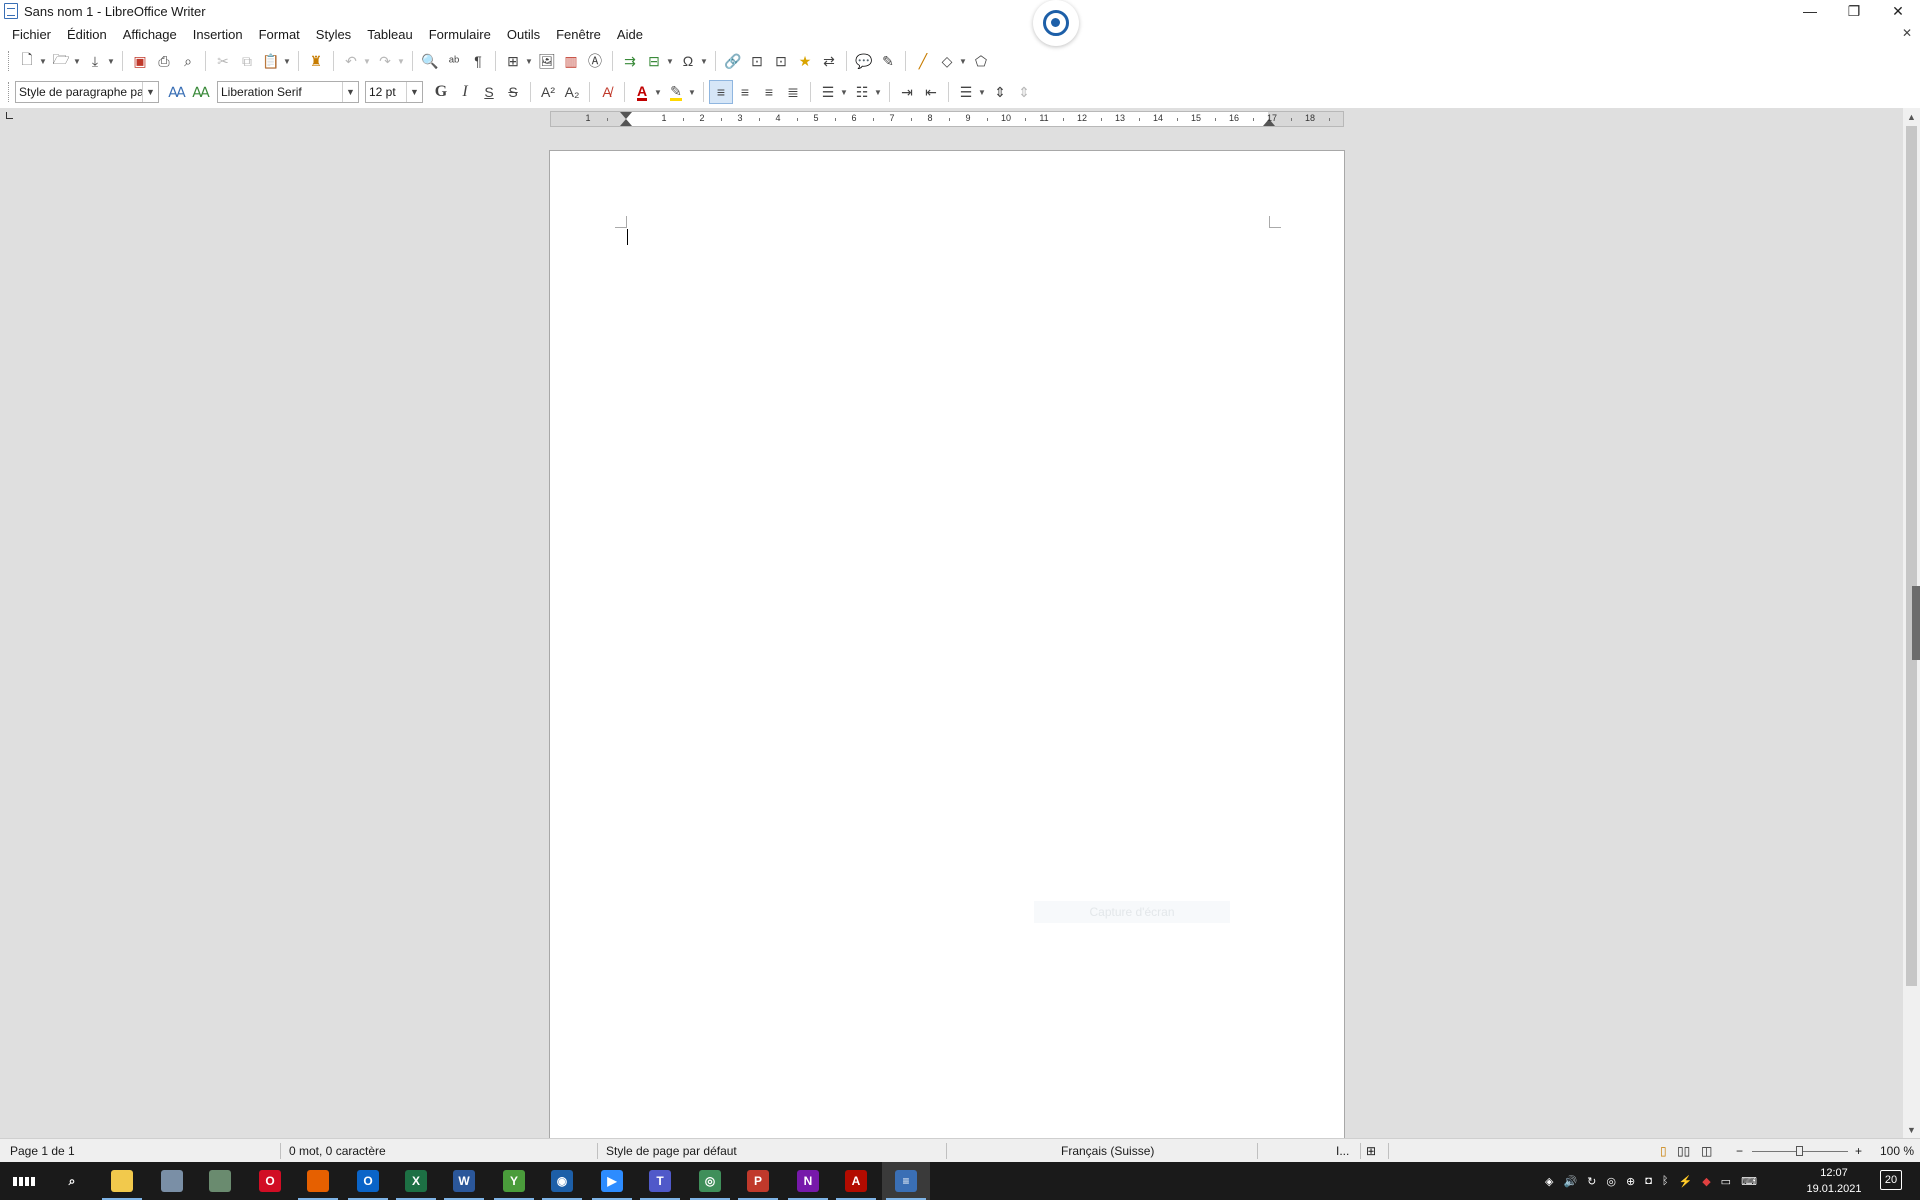 The height and width of the screenshot is (1200, 1920). Describe the element at coordinates (247, 61) in the screenshot. I see `copy-icon: ⧉` at that location.